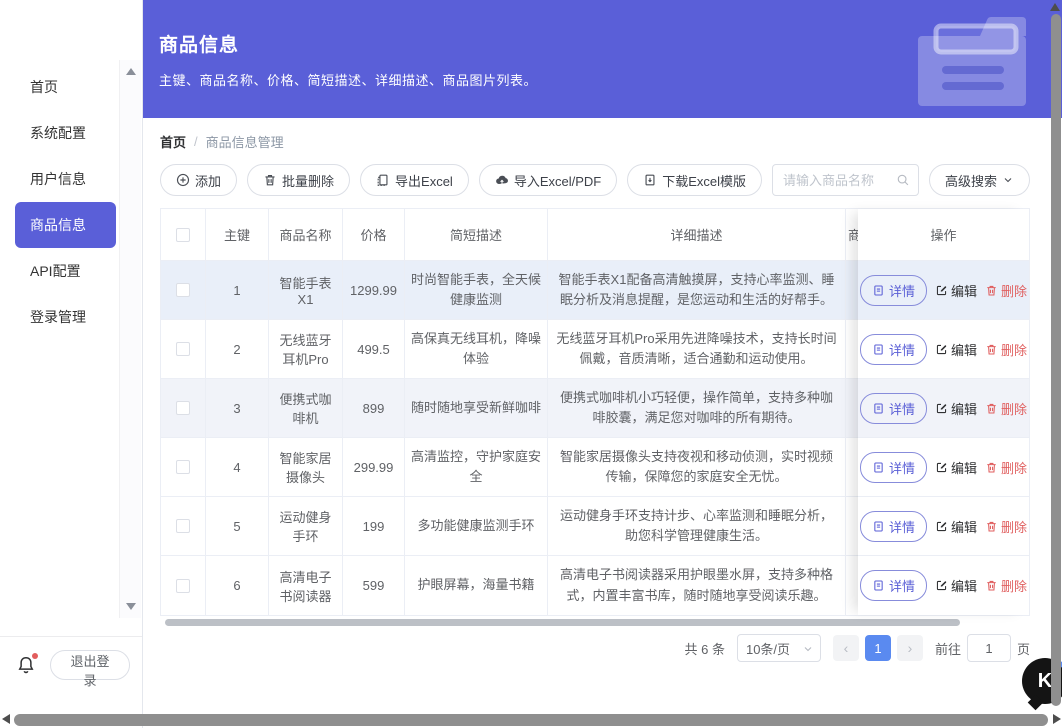  Describe the element at coordinates (531, 720) in the screenshot. I see `horizontal-scrollbar` at that location.